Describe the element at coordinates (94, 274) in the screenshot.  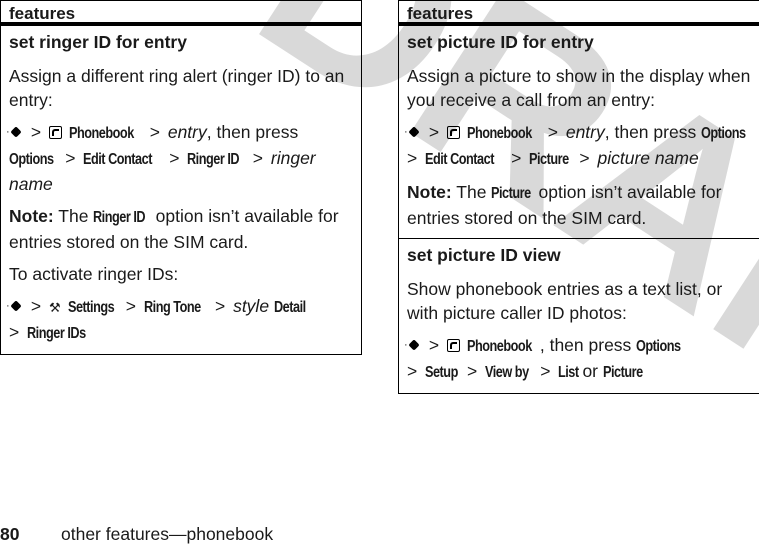
I see `activate-text: To activate ringer IDs:` at that location.